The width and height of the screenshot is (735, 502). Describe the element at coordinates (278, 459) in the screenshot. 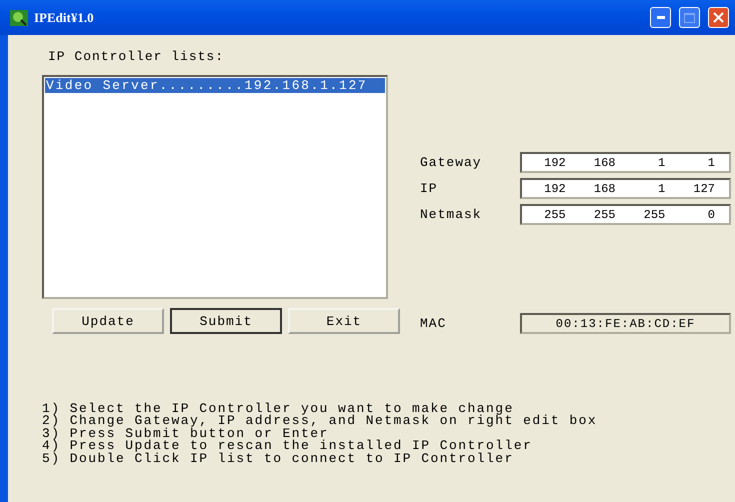

I see `instruction-line: 5) Double Click IP list to connect to IP Controller` at that location.